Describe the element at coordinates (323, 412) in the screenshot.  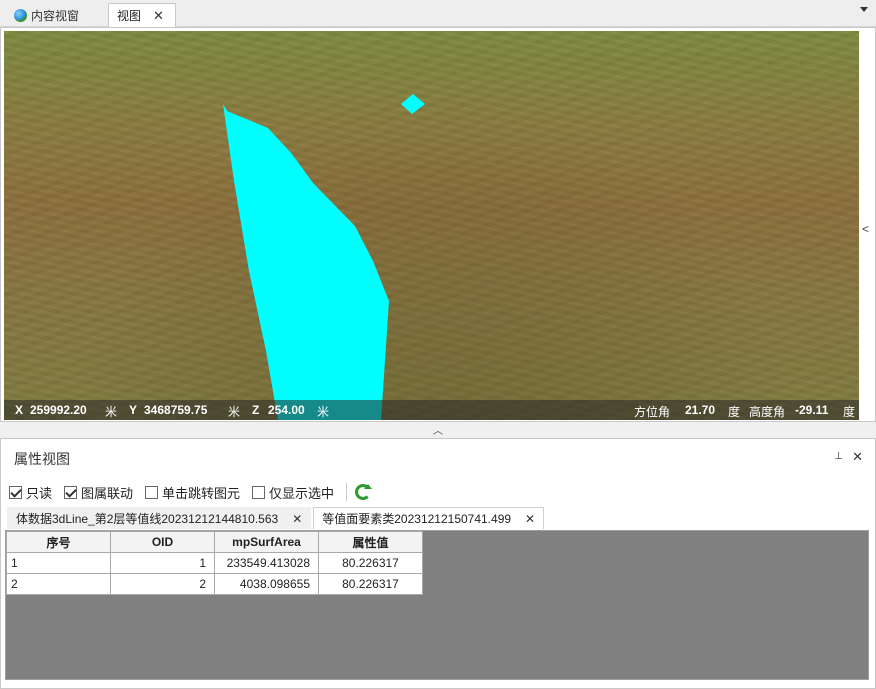
I see `z-coord-unit: 米` at that location.